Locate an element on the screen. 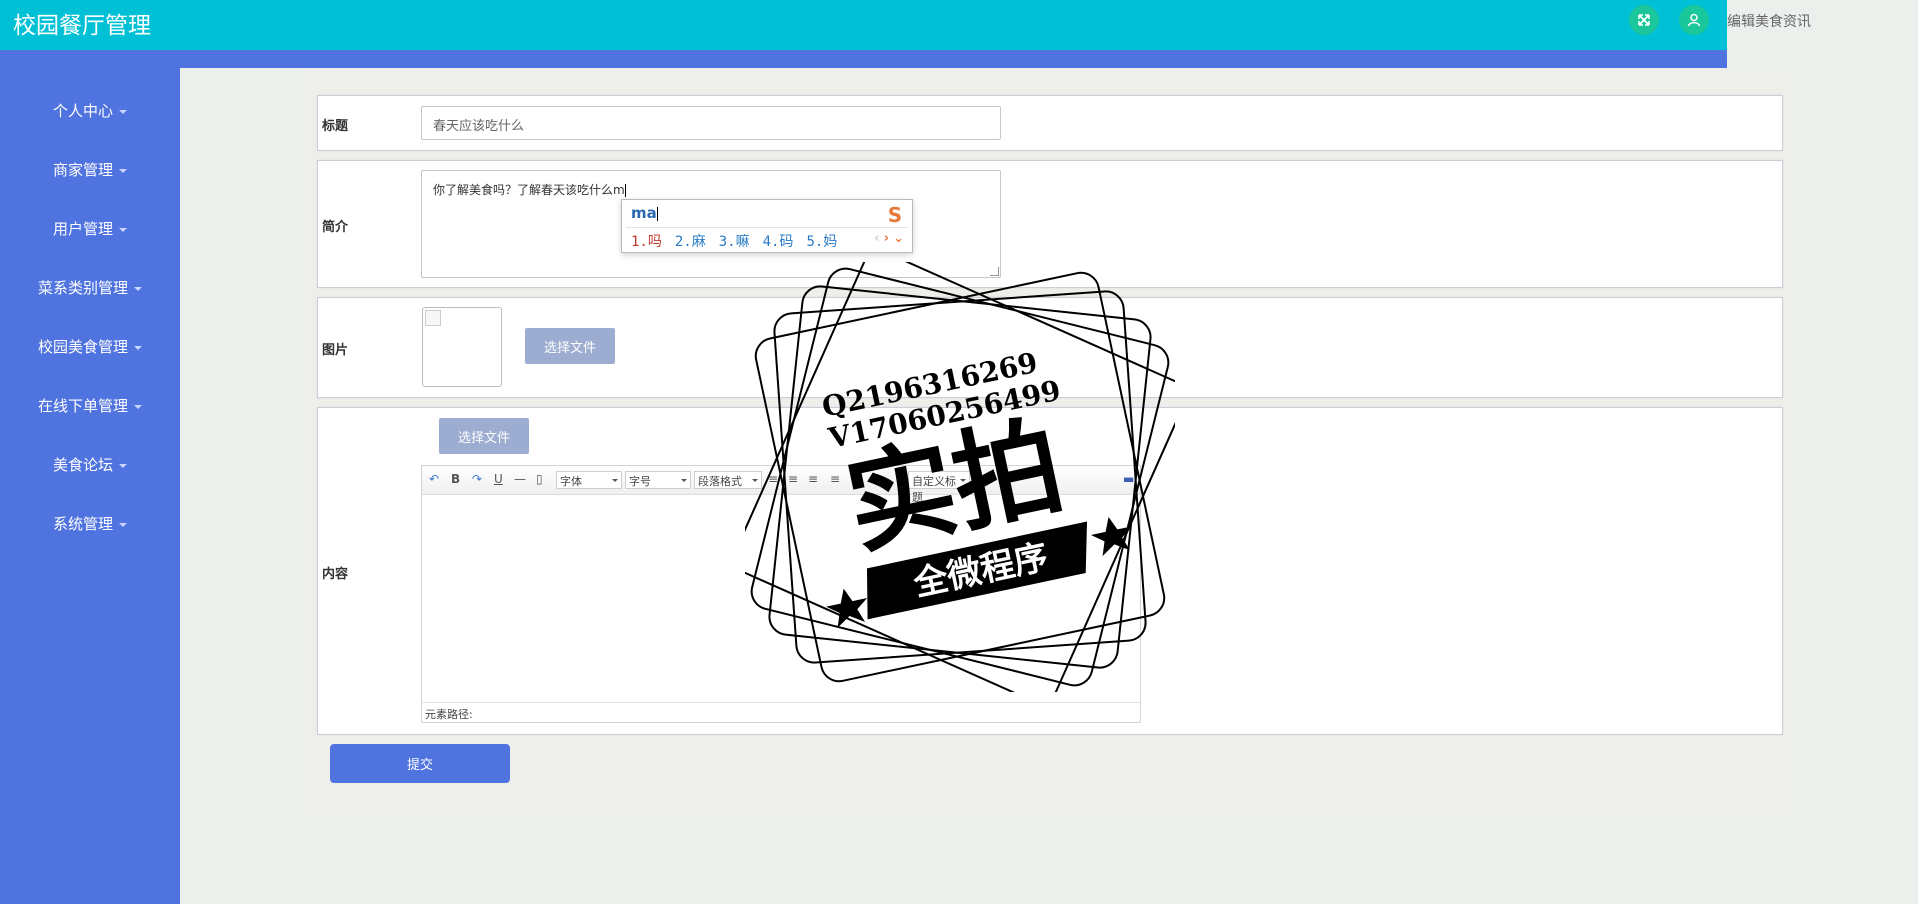 The width and height of the screenshot is (1918, 904). ime-candidates: 1.吗 2.麻 3.嘛 4.码 5.妈 is located at coordinates (740, 241).